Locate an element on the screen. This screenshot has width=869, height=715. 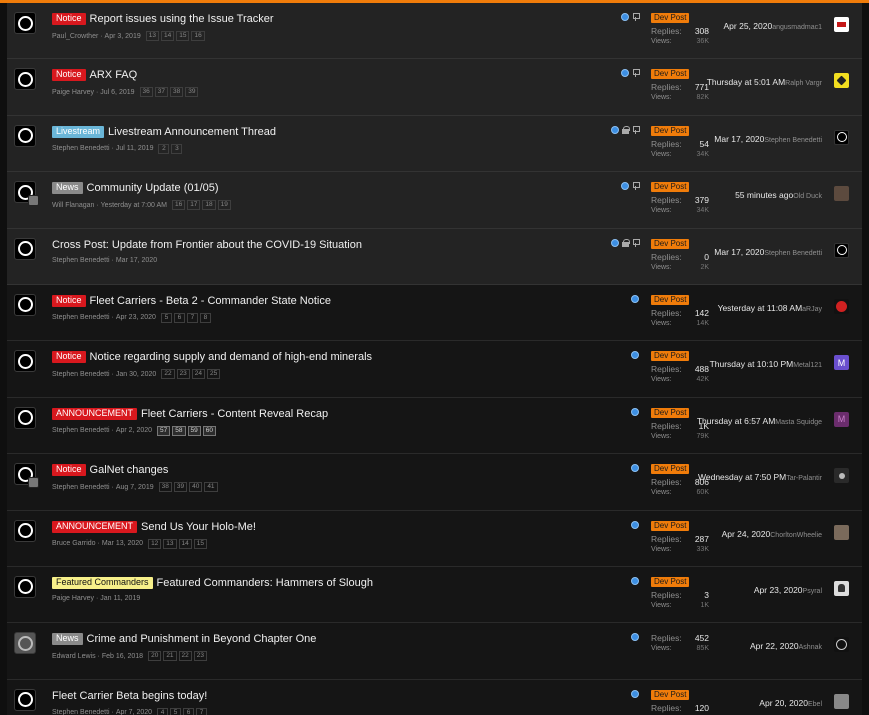
latest-post-date: Thursday at 5:01 AM is located at coordinates (746, 82).